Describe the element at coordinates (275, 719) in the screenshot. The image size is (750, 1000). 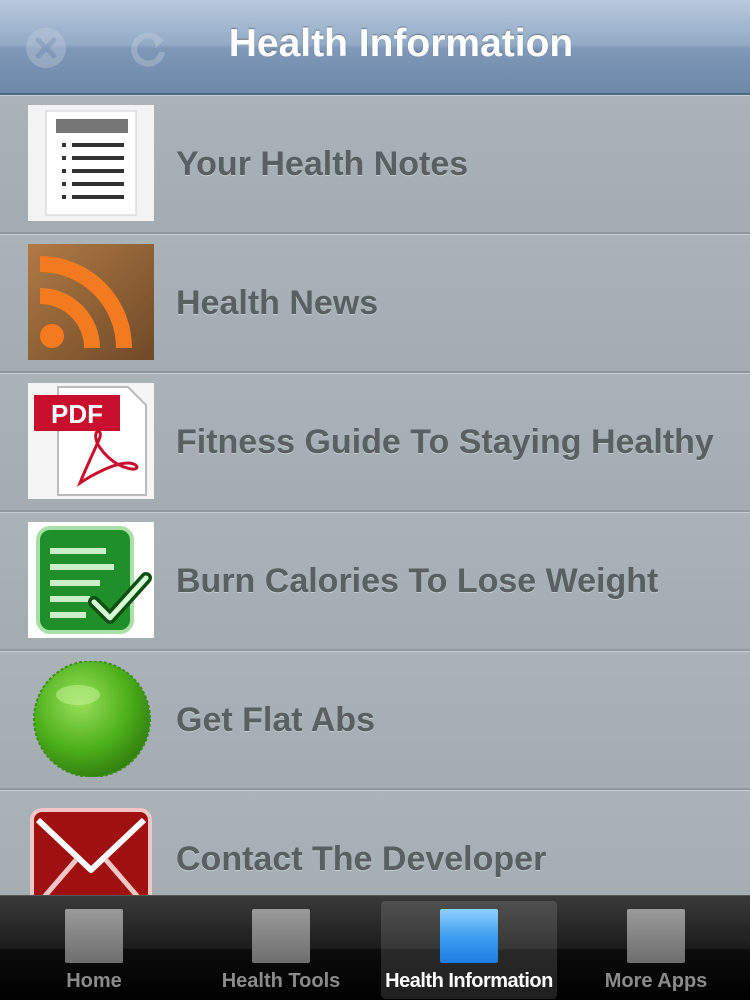
I see `list-item-label: Get Flat Abs` at that location.